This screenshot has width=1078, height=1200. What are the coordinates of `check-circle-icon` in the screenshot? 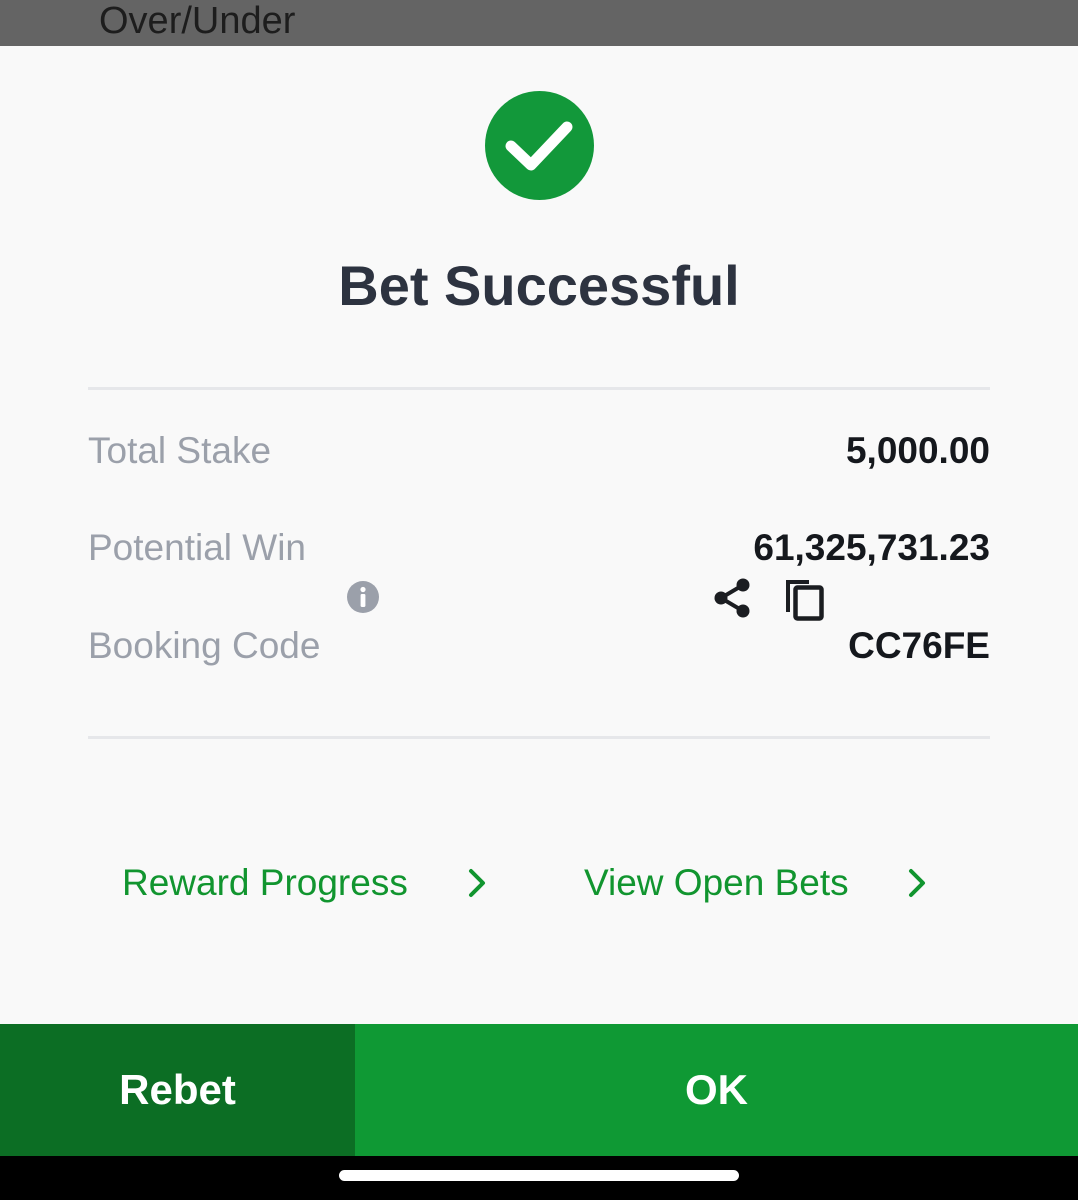 It's located at (539, 145).